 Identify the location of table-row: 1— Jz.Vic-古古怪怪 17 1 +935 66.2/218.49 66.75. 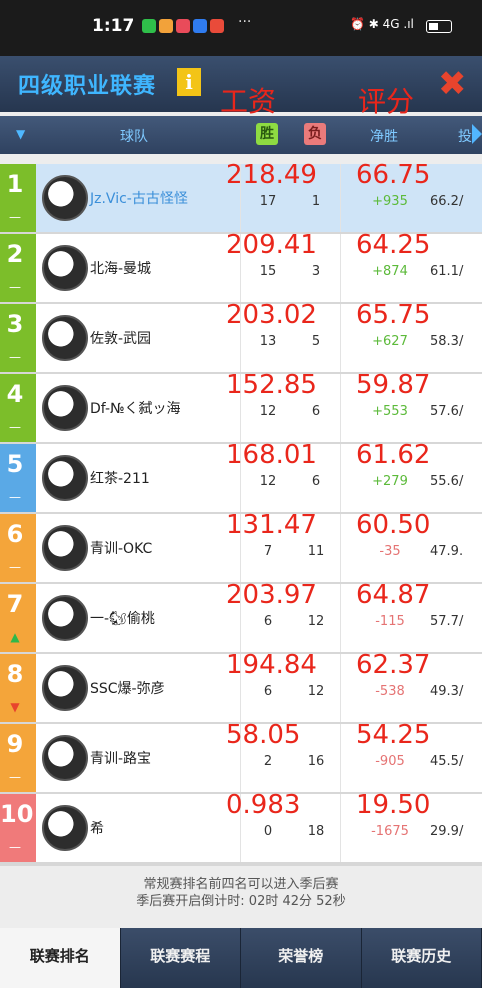
(241, 198).